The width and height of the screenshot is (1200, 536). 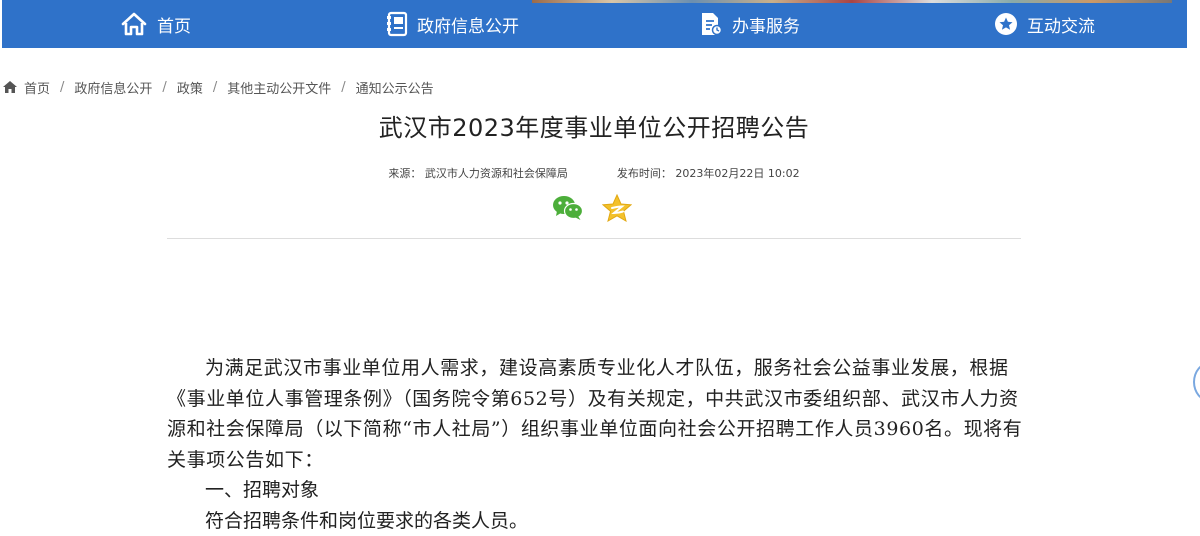 I want to click on star-circle-icon, so click(x=1006, y=24).